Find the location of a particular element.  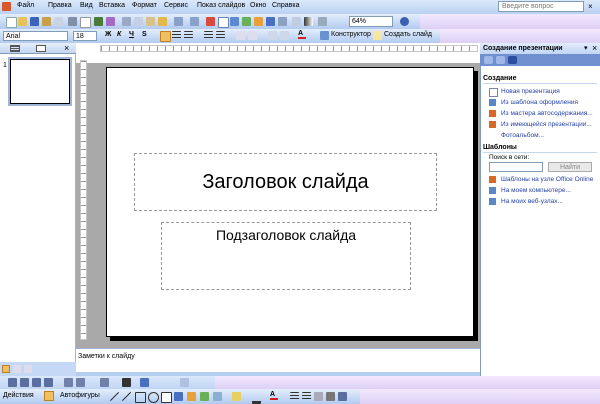

align-right-icon is located at coordinates (188, 35).